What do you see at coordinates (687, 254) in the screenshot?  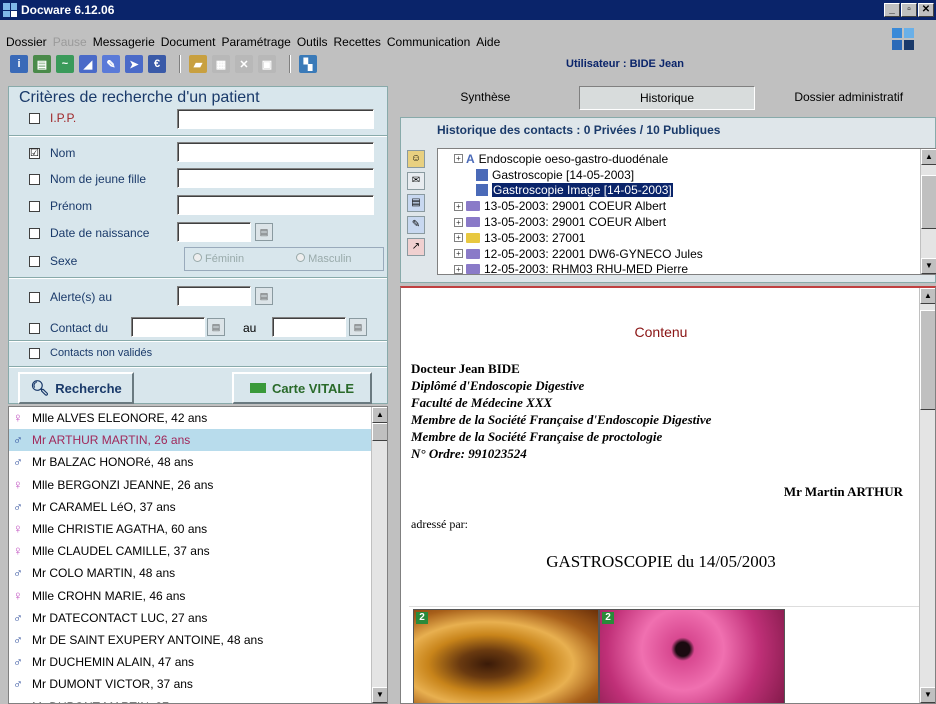 I see `tree-item: +12-05-2003: 22001 DW6-GYNECO Jules` at bounding box center [687, 254].